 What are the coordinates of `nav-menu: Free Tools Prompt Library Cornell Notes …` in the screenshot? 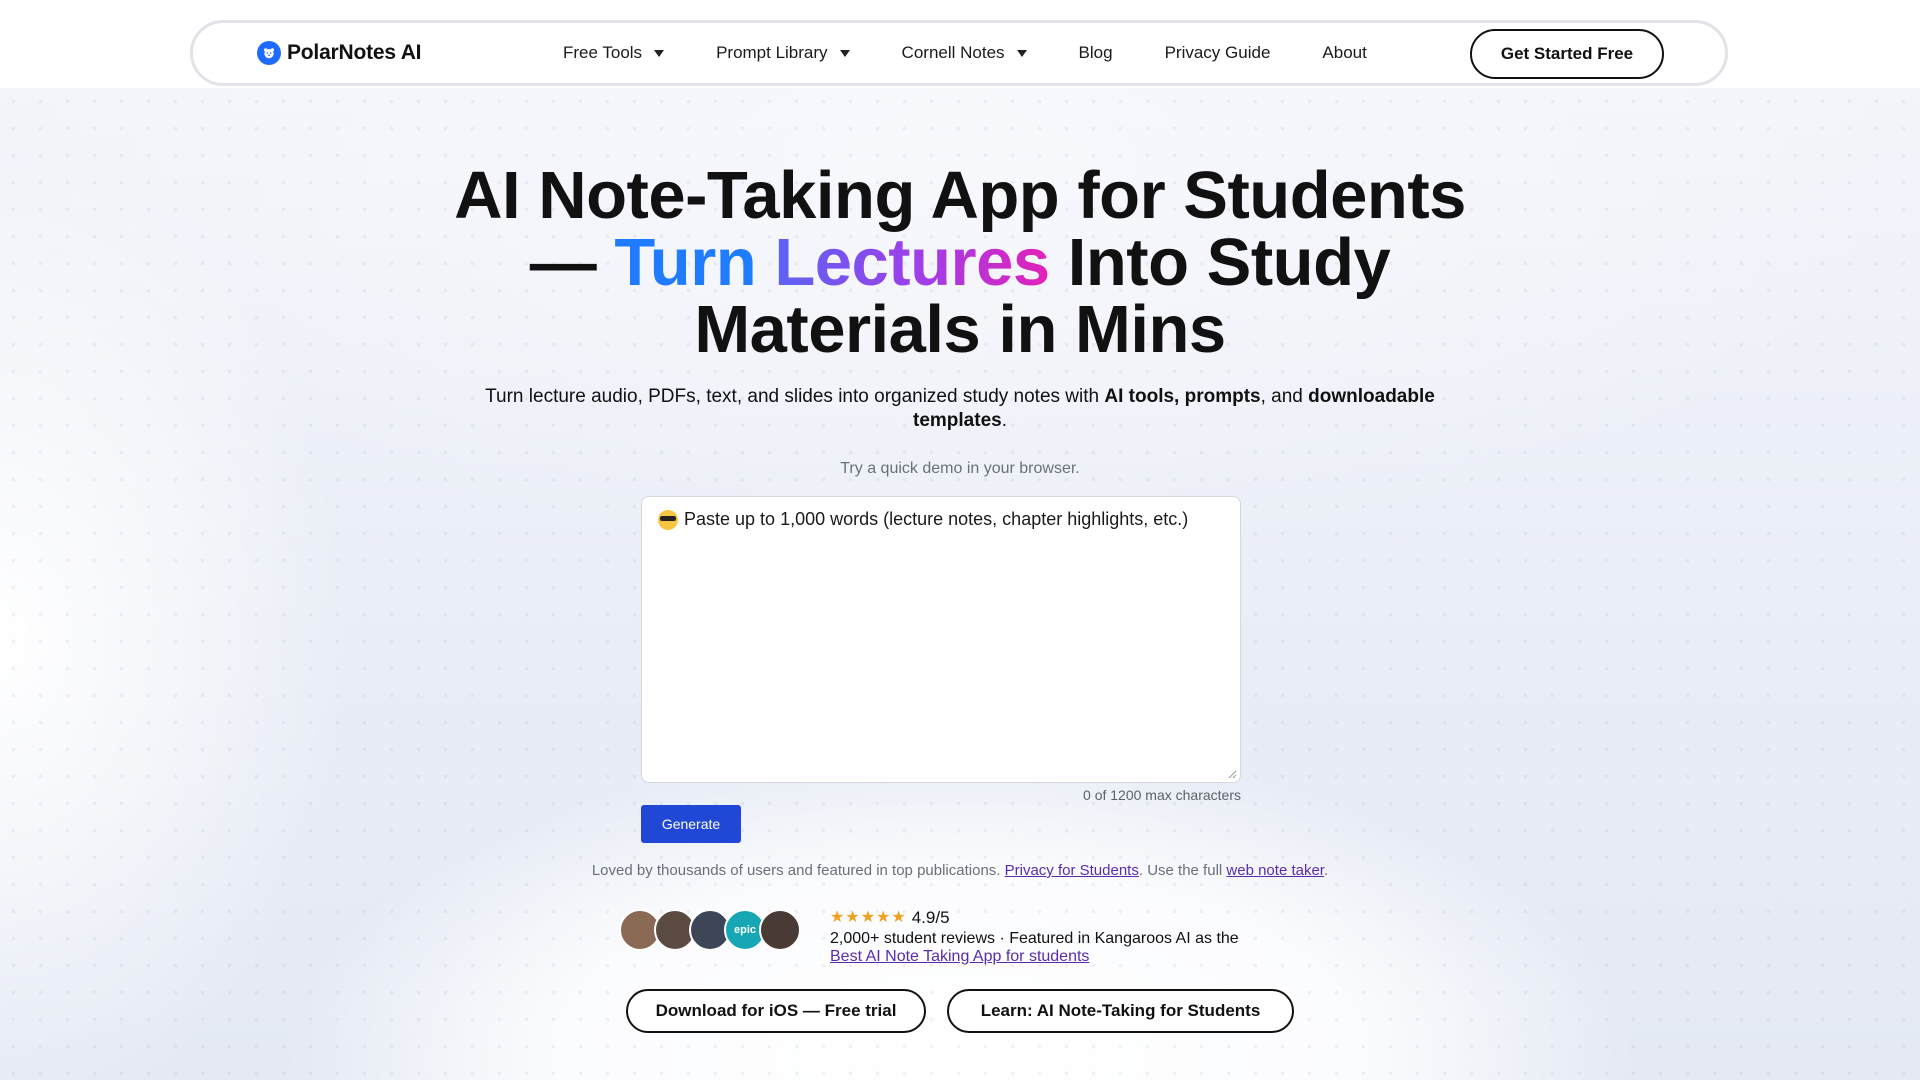 It's located at (991, 53).